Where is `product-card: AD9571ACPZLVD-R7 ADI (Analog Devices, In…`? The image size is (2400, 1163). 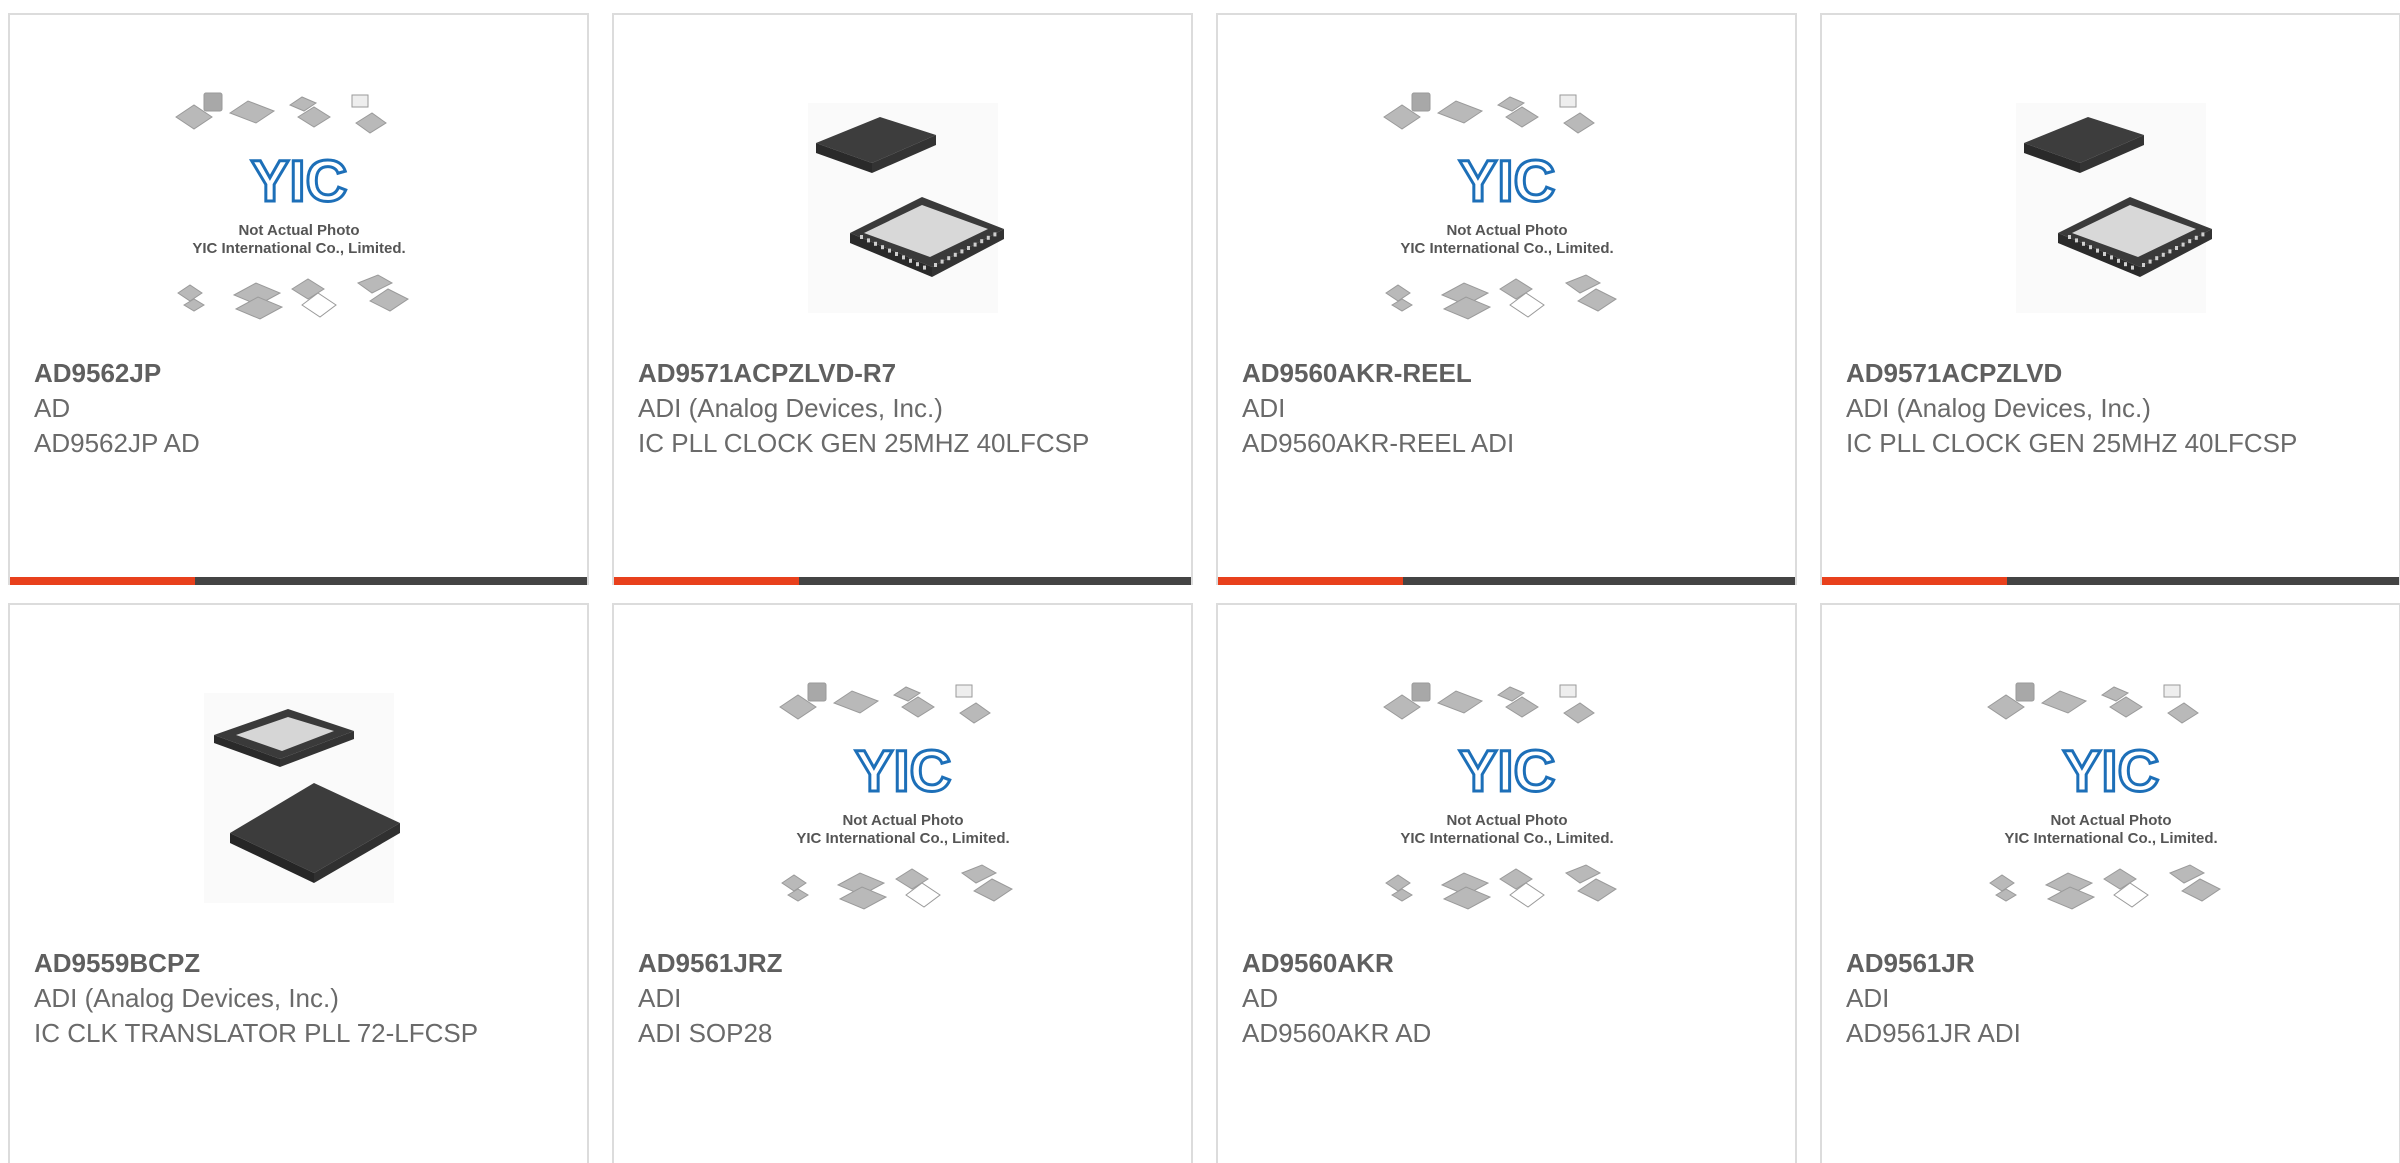
product-card: AD9571ACPZLVD-R7 ADI (Analog Devices, In… is located at coordinates (902, 299).